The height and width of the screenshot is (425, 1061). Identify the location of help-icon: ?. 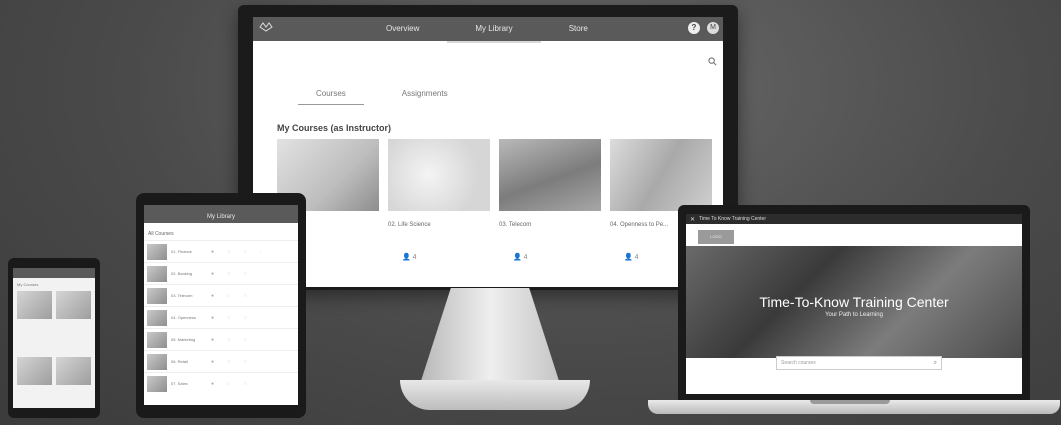
(694, 28).